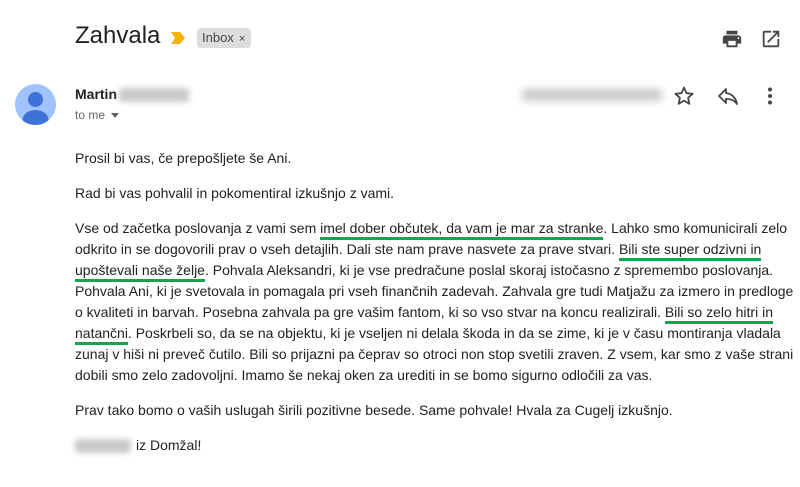  What do you see at coordinates (35, 108) in the screenshot?
I see `avatar-person-icon` at bounding box center [35, 108].